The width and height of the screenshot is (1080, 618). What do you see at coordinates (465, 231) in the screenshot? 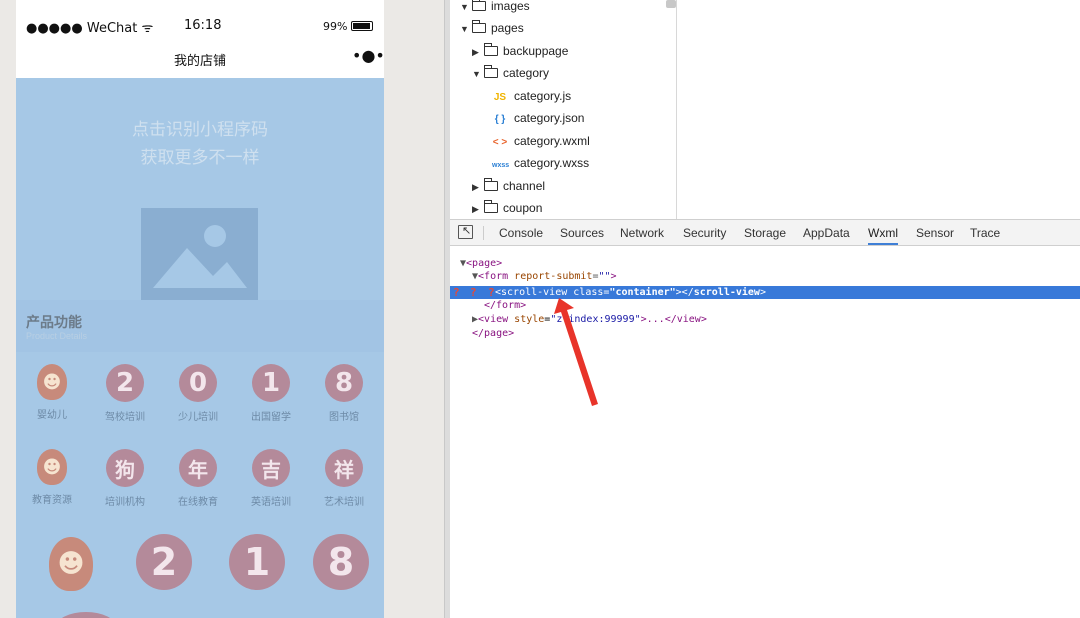
I see `inspect-element-icon` at bounding box center [465, 231].